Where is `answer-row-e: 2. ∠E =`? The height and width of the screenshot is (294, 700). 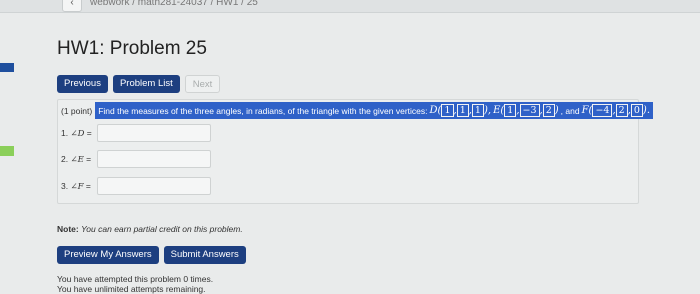
answer-row-e: 2. ∠E = is located at coordinates (136, 159).